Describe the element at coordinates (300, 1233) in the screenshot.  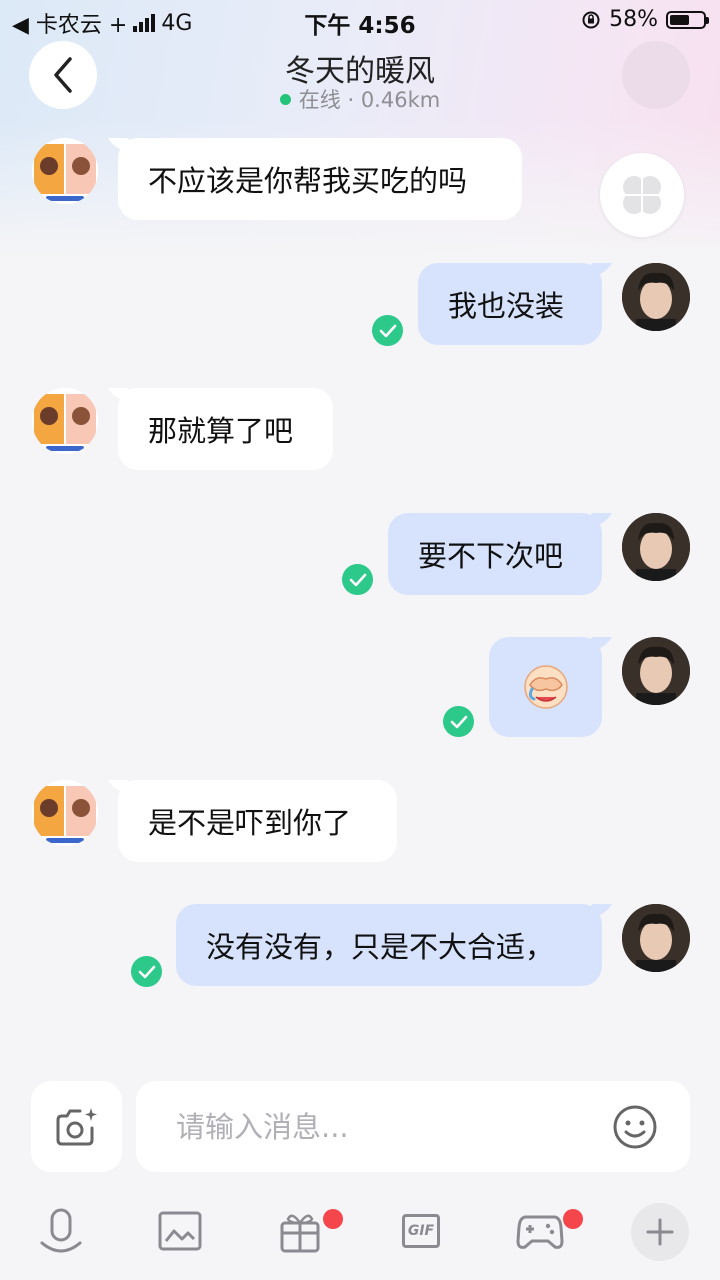
I see `gift-icon` at that location.